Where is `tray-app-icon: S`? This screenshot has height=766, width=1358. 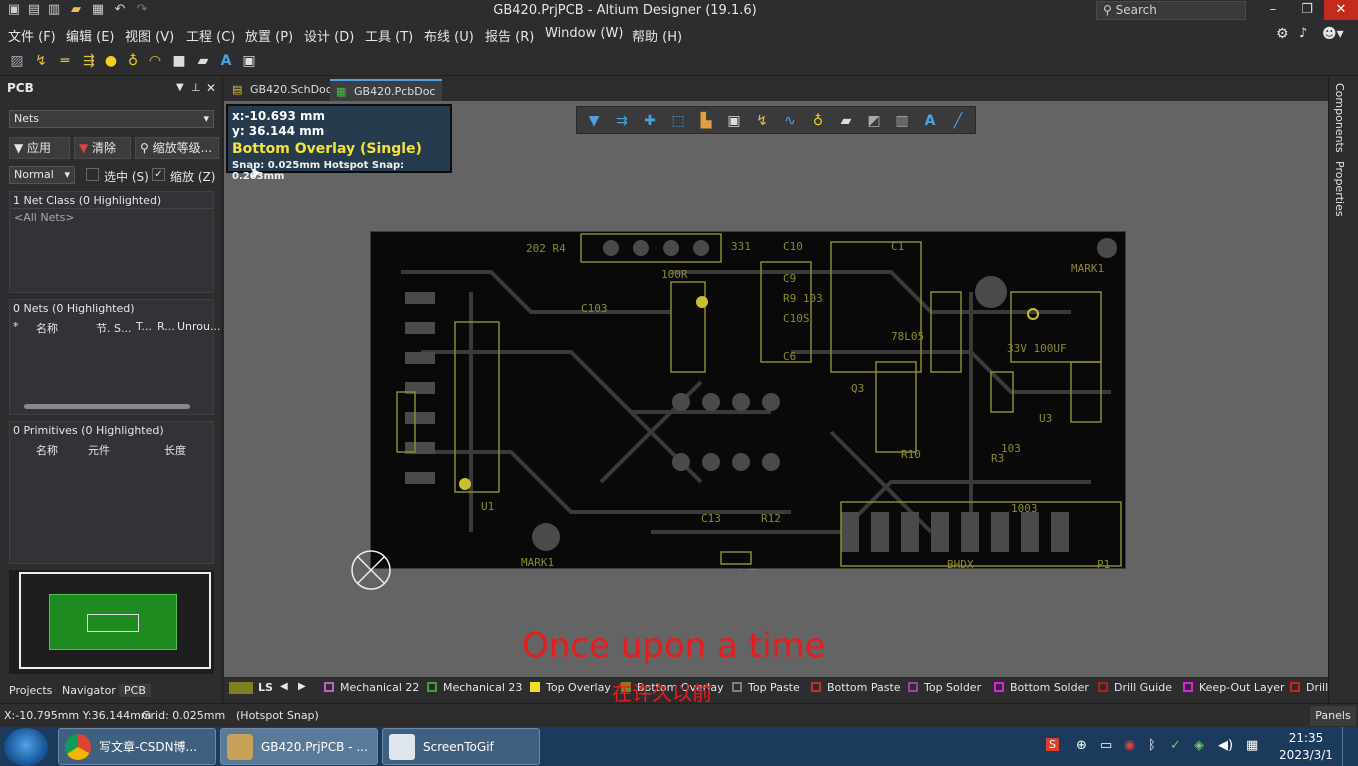 tray-app-icon: S is located at coordinates (1052, 744).